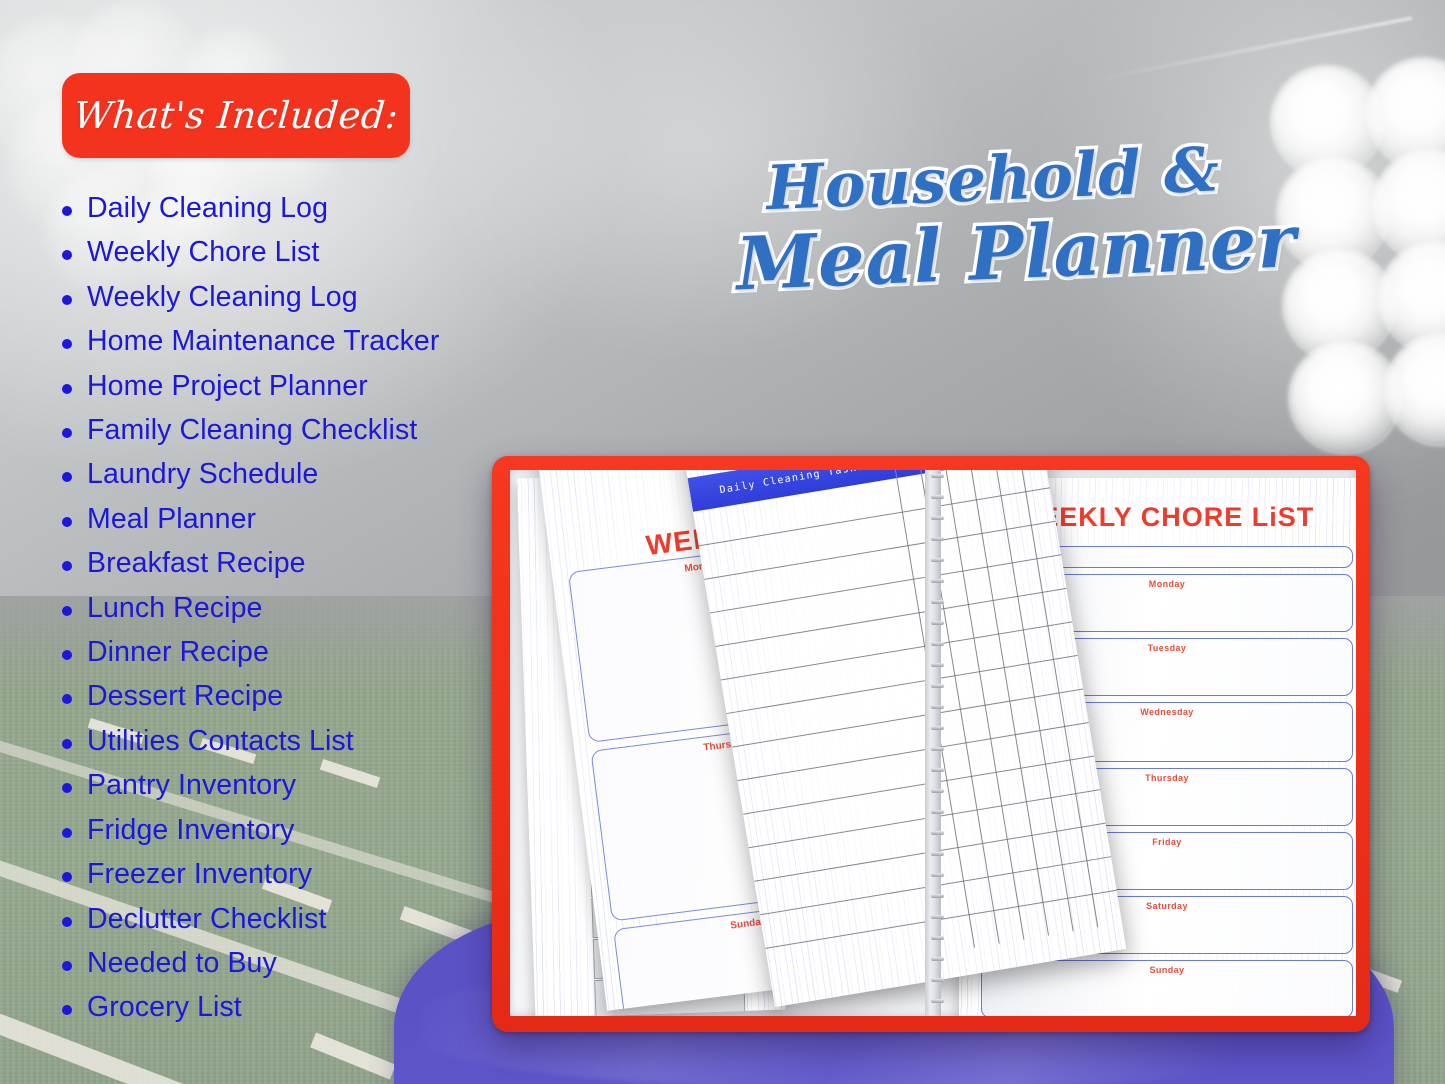 This screenshot has height=1084, width=1445. Describe the element at coordinates (335, 519) in the screenshot. I see `included-item: Meal Planner` at that location.